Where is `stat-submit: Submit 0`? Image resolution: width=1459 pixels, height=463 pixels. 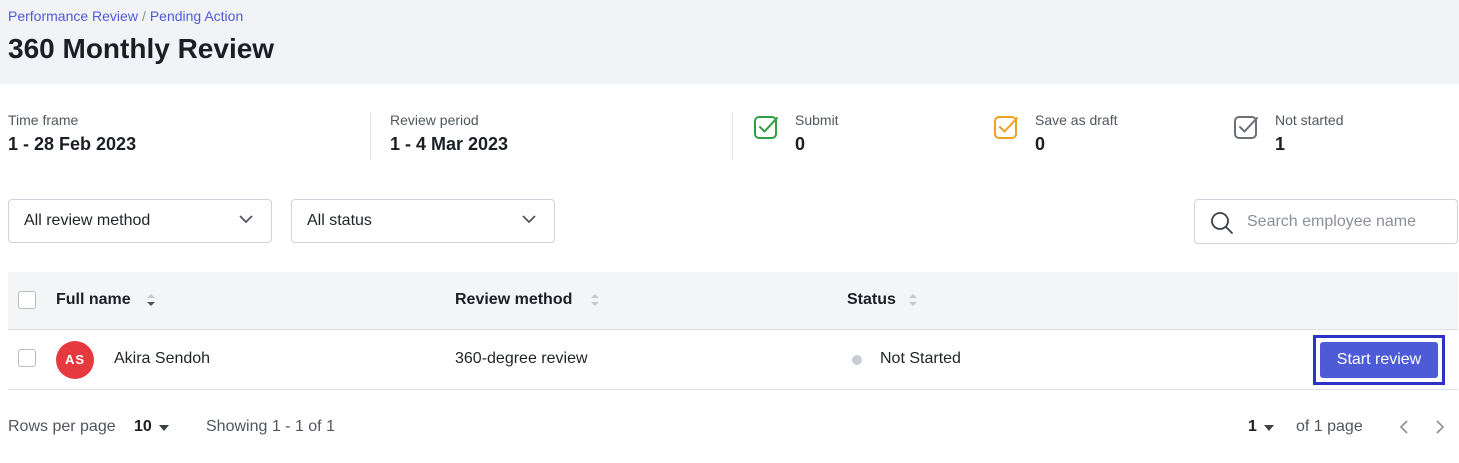
stat-submit: Submit 0 is located at coordinates (817, 133).